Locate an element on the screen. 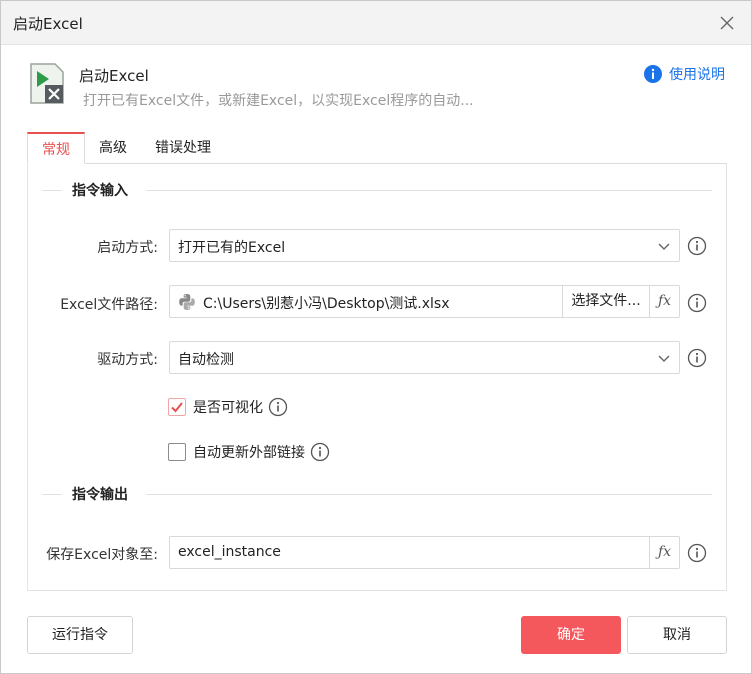 The image size is (752, 674). info-icon is located at coordinates (653, 74).